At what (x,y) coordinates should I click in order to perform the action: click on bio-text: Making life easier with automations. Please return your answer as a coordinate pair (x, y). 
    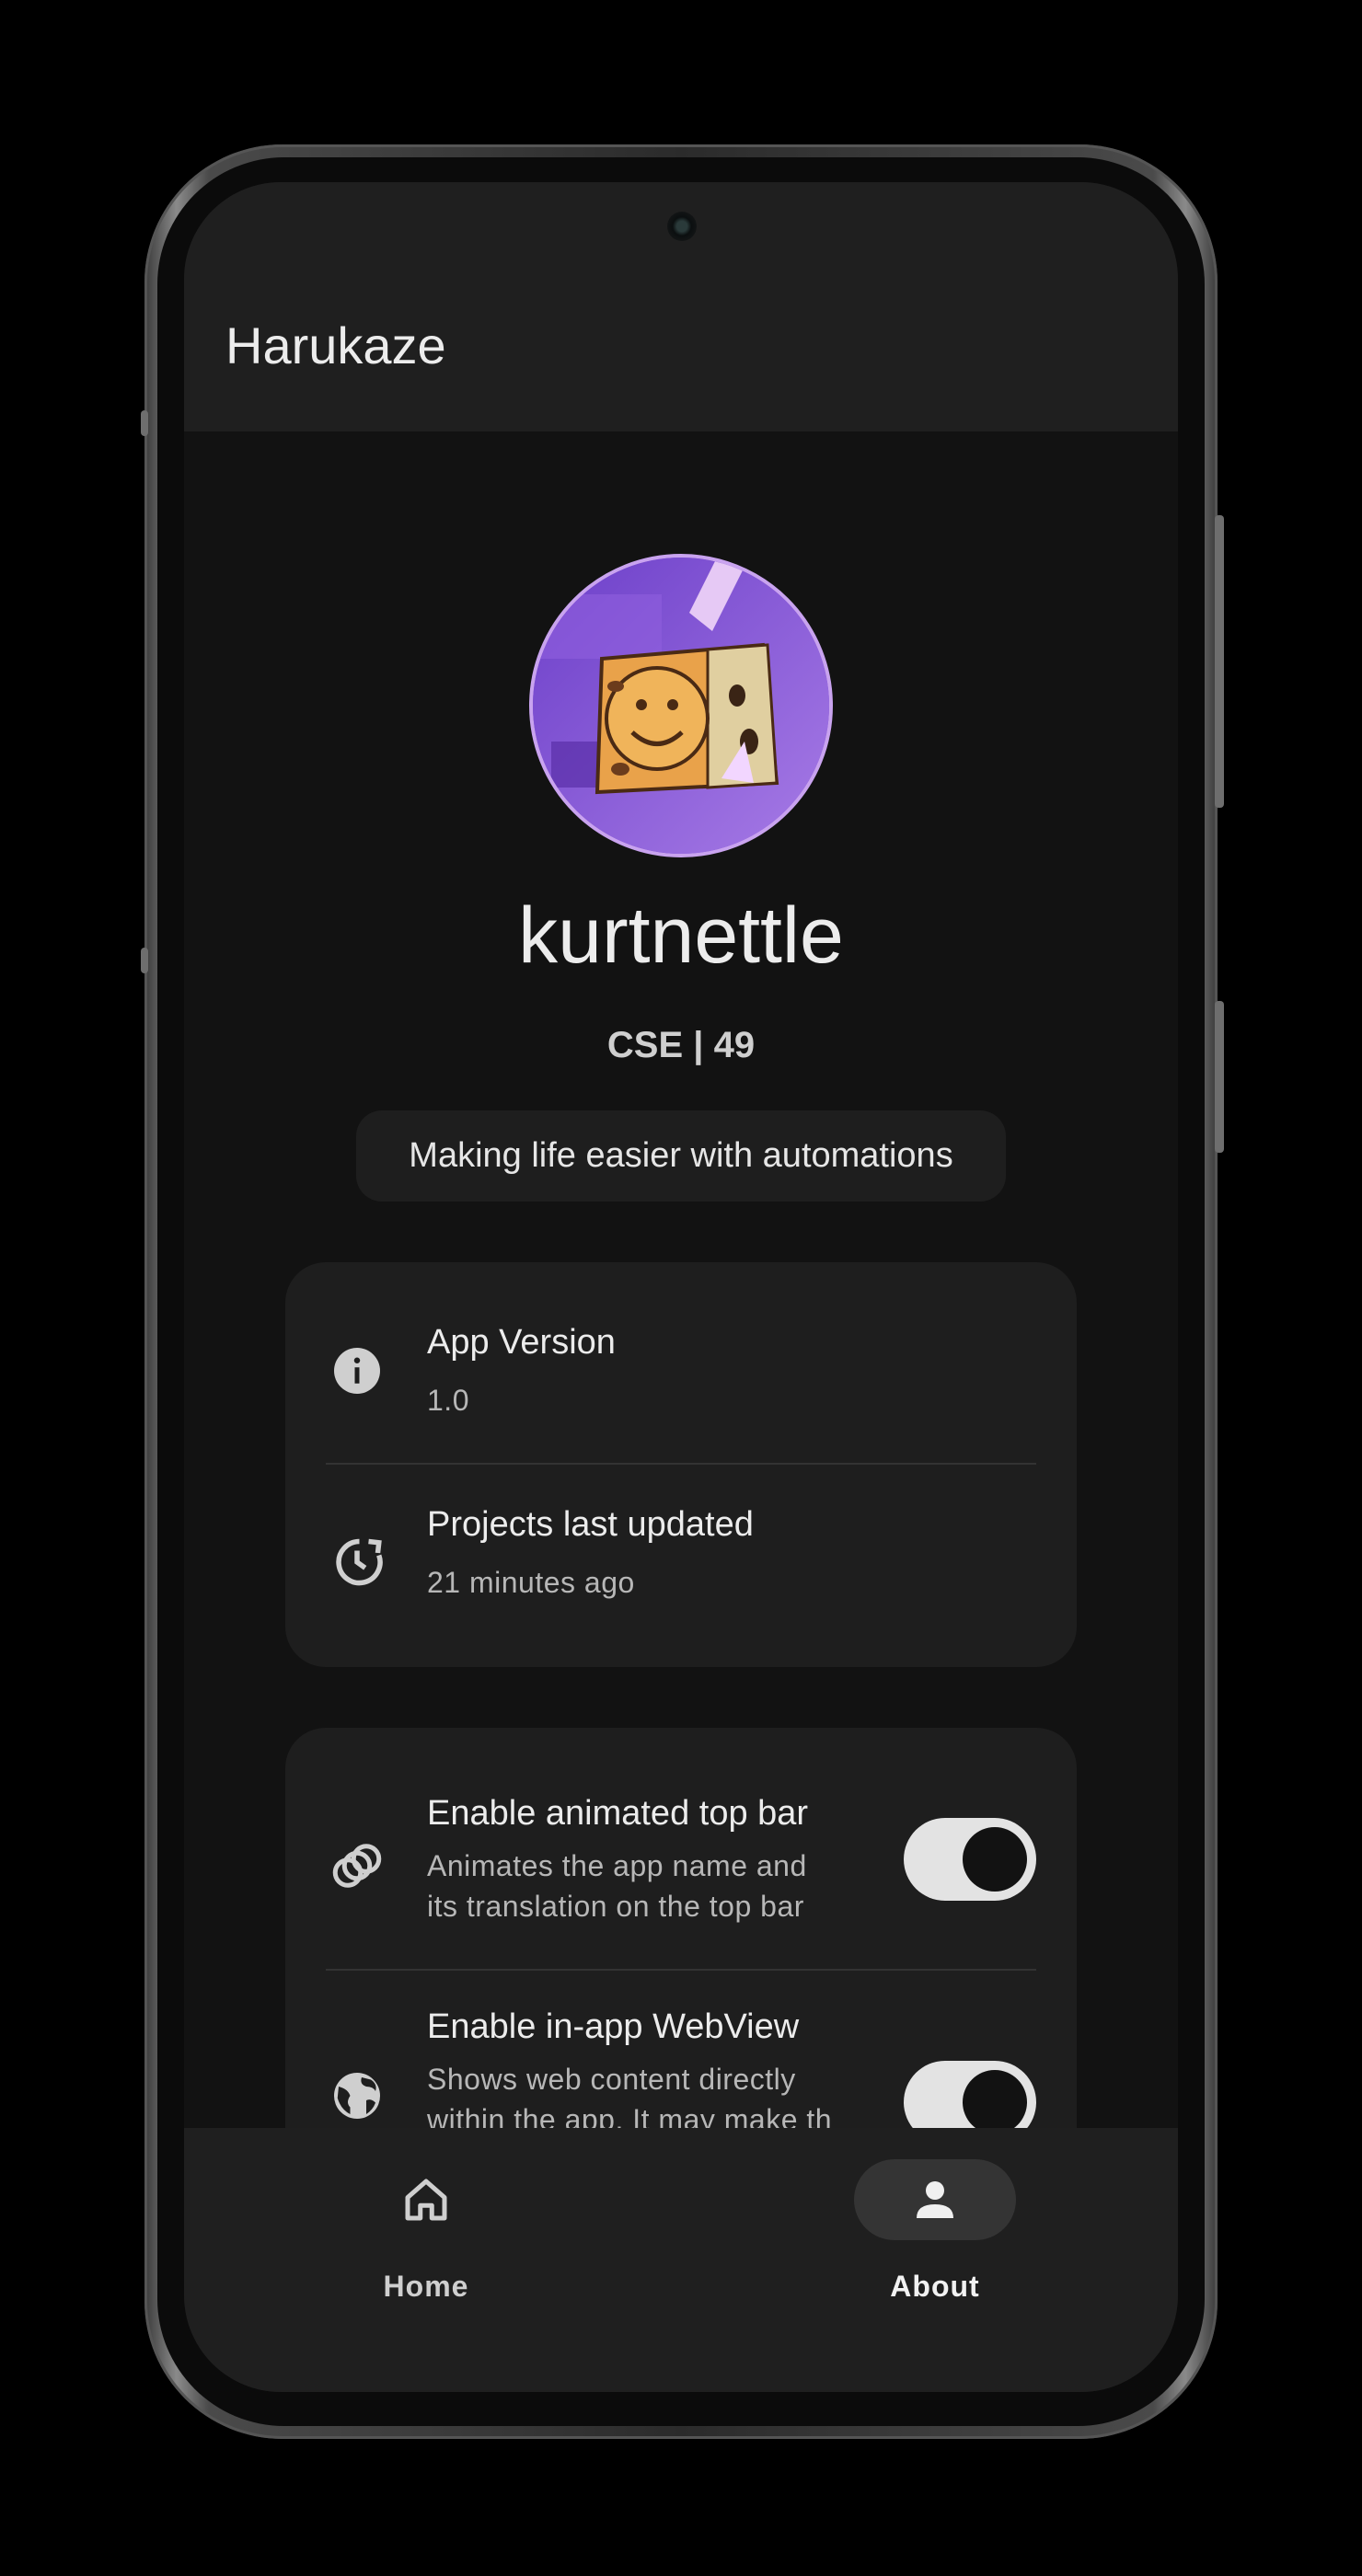
    Looking at the image, I should click on (681, 1155).